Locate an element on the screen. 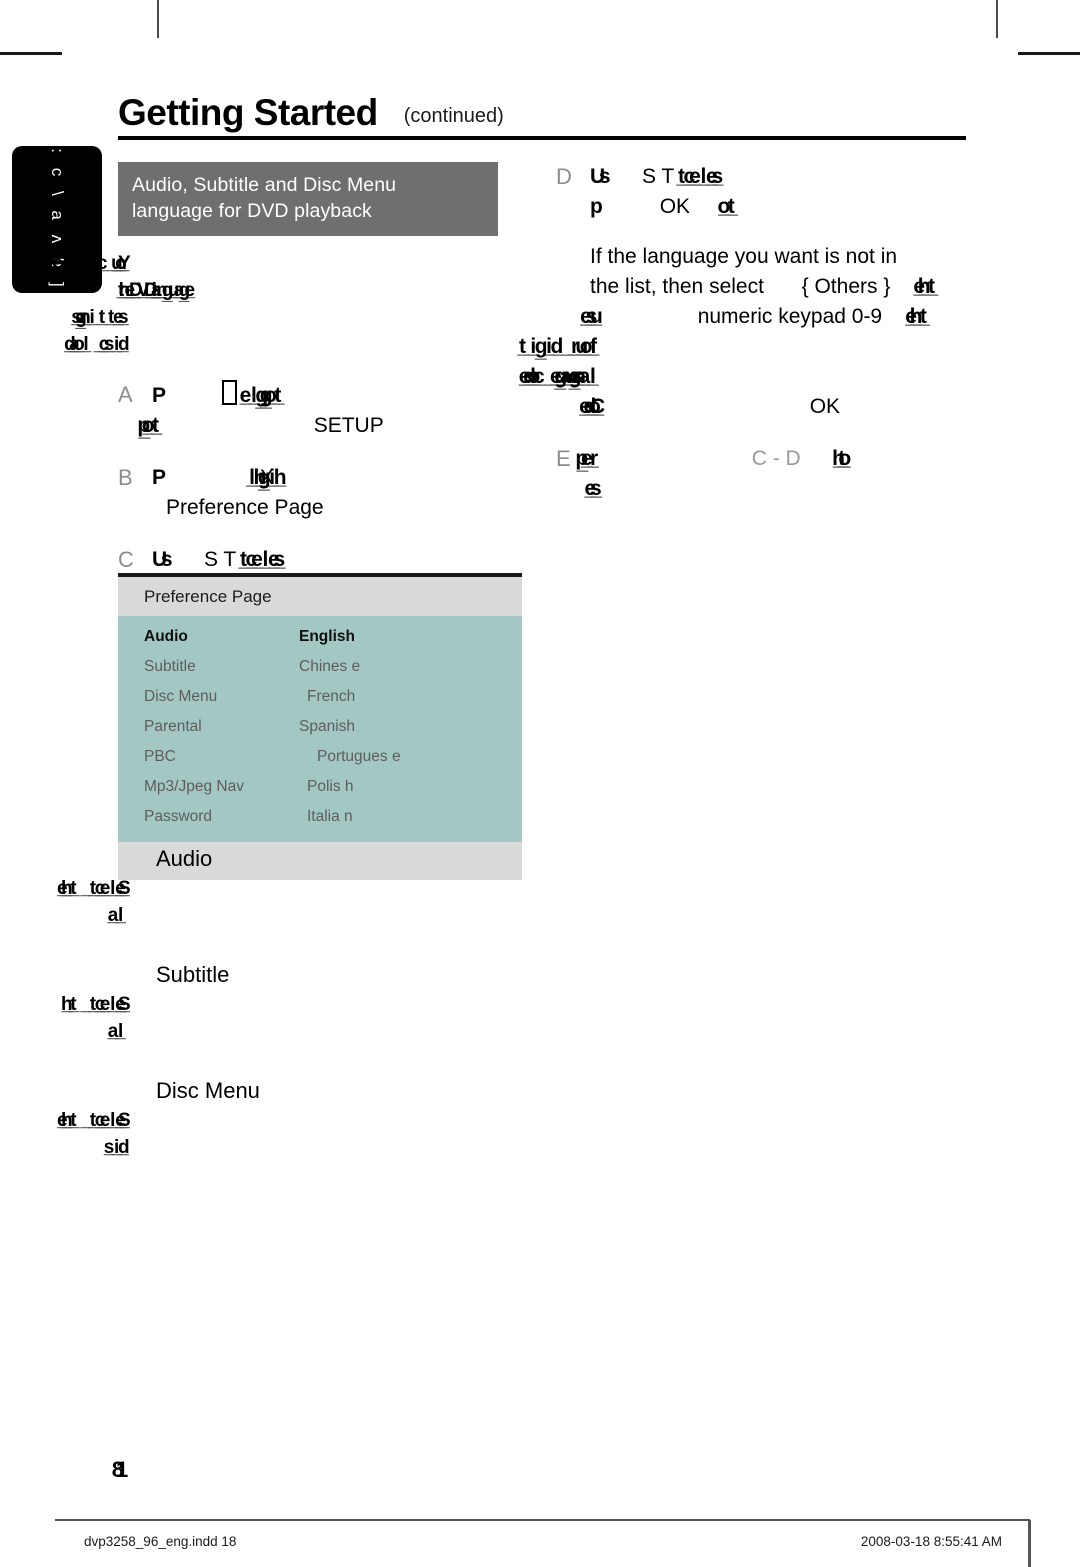 The height and width of the screenshot is (1567, 1080). preference-page-header: Preference Page is located at coordinates (320, 596).